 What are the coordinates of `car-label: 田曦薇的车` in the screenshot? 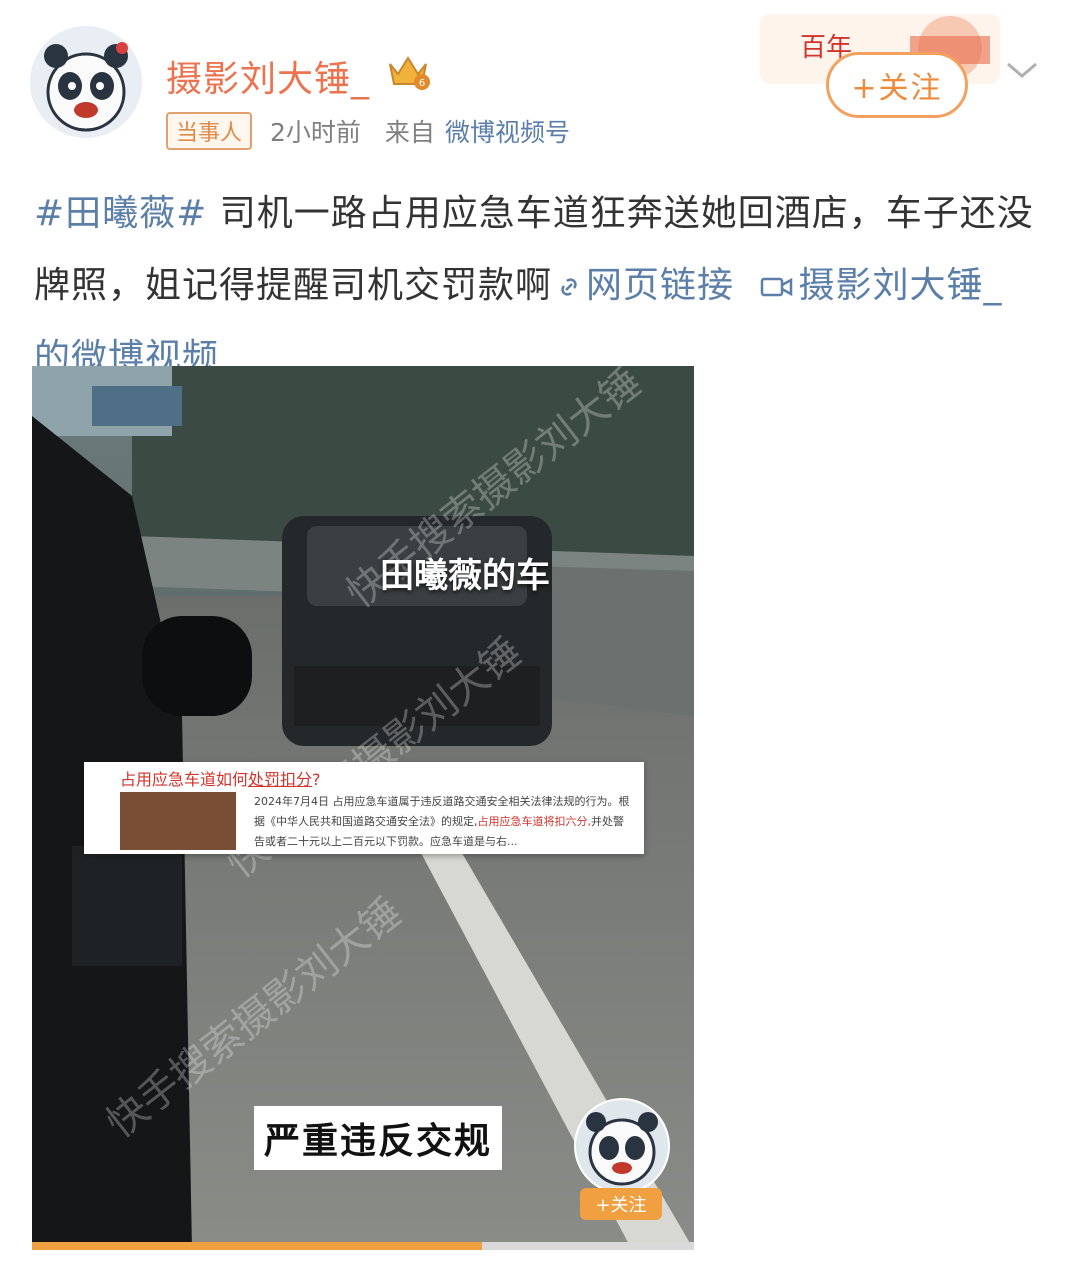 It's located at (465, 576).